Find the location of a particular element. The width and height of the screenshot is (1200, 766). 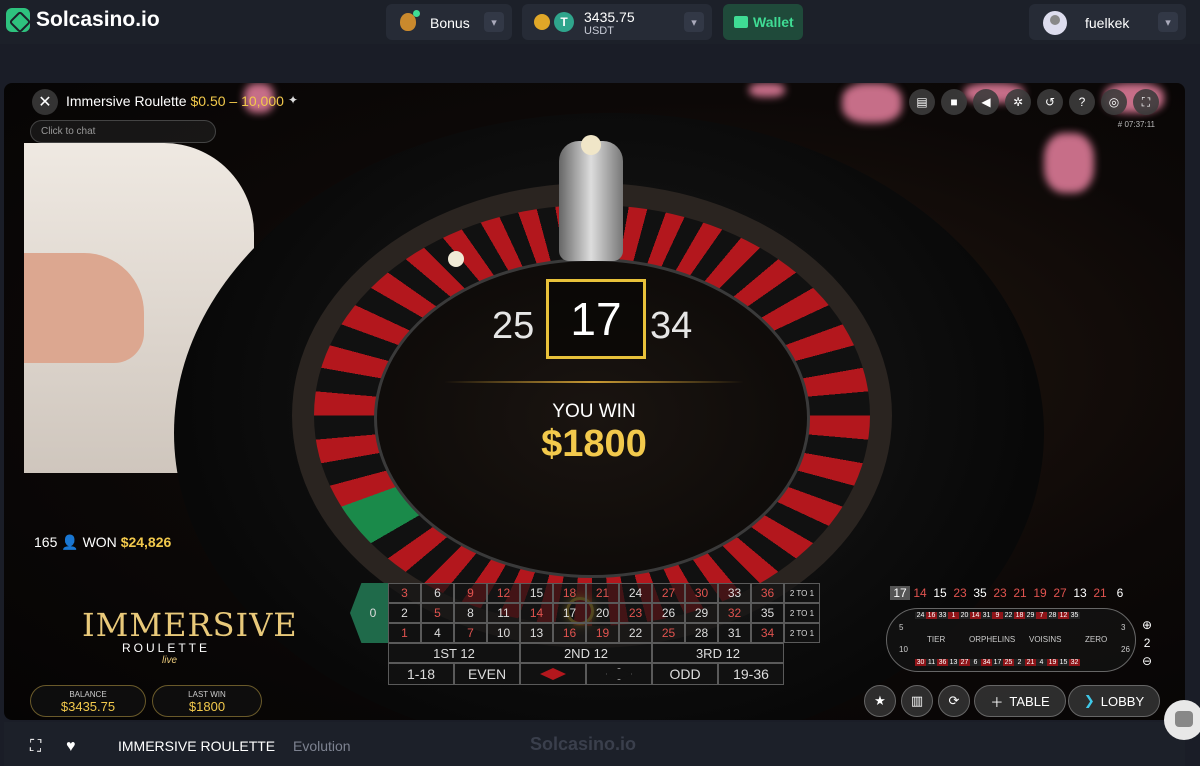

bet-number: 8 is located at coordinates (470, 613).